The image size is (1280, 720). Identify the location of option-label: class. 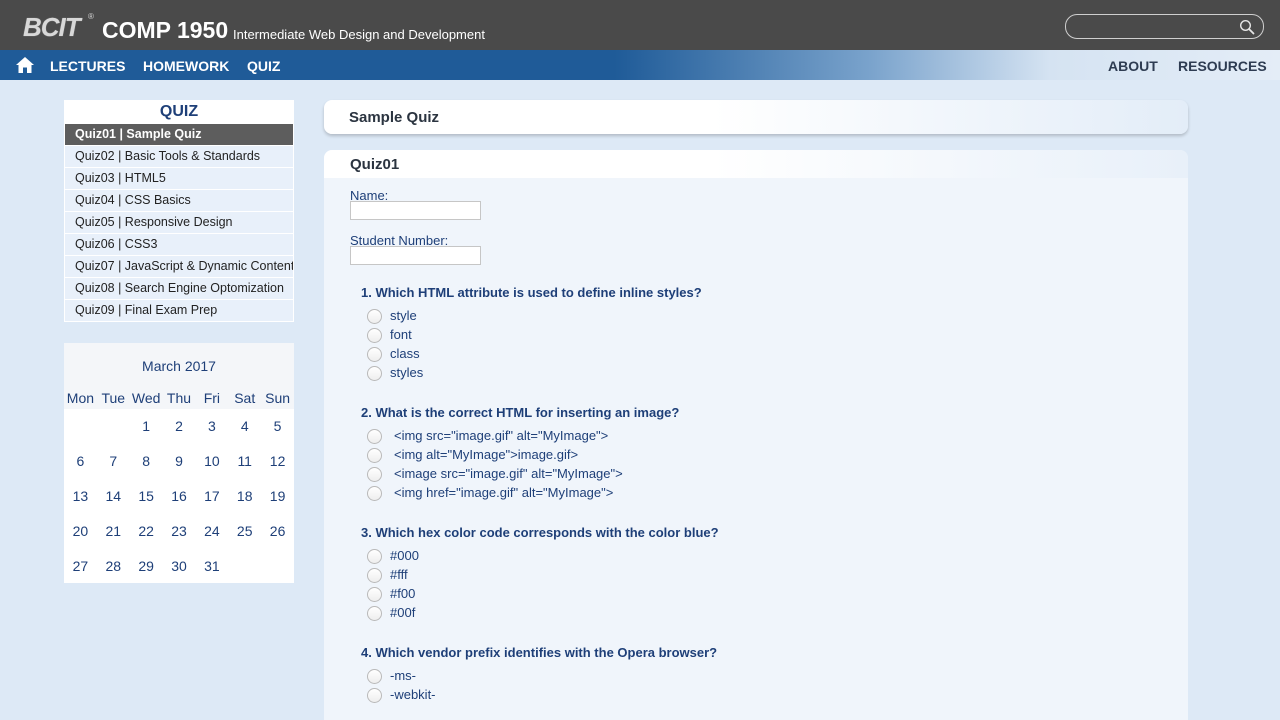
(405, 354).